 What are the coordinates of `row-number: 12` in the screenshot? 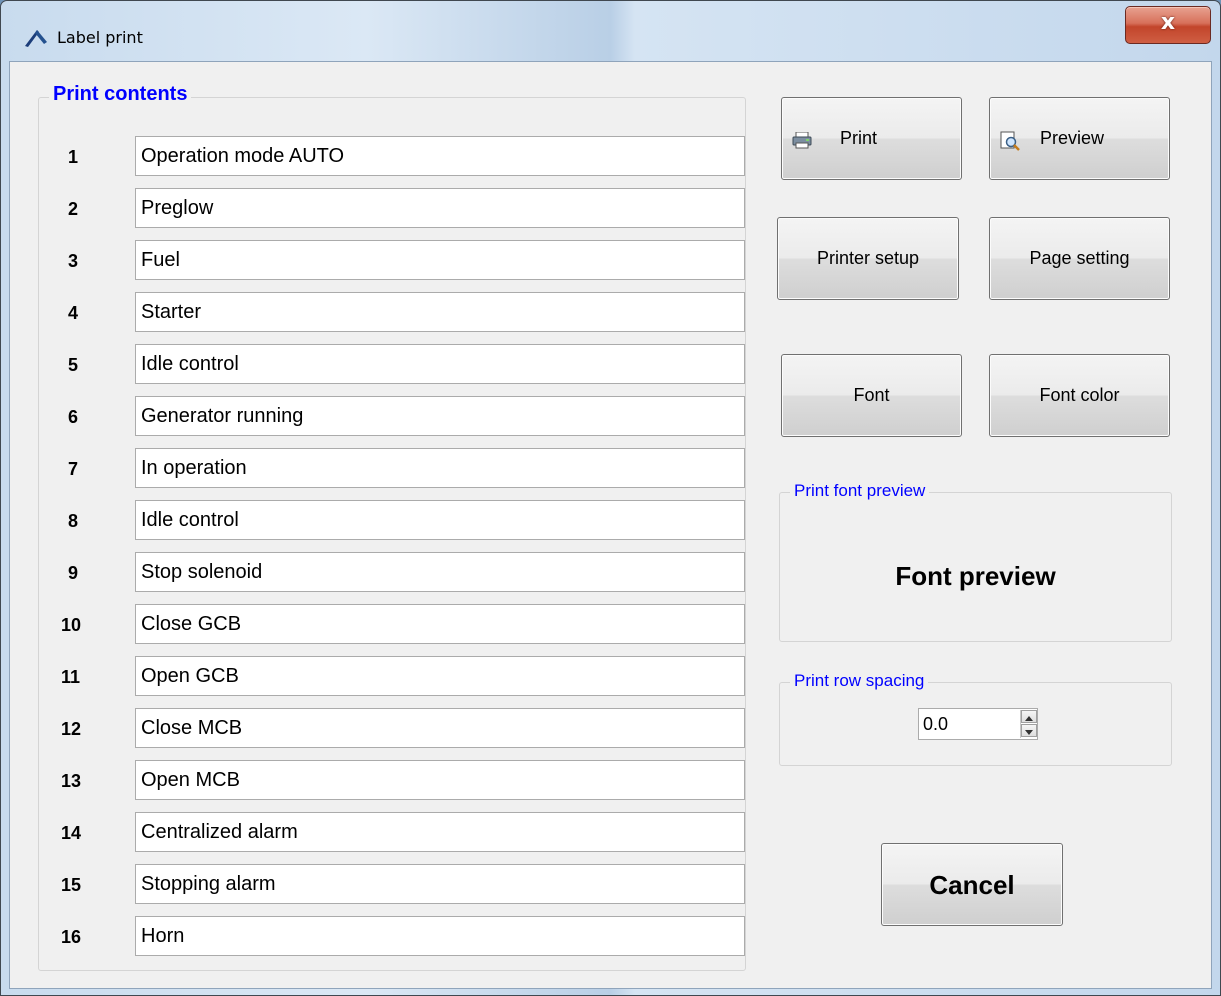 It's located at (71, 729).